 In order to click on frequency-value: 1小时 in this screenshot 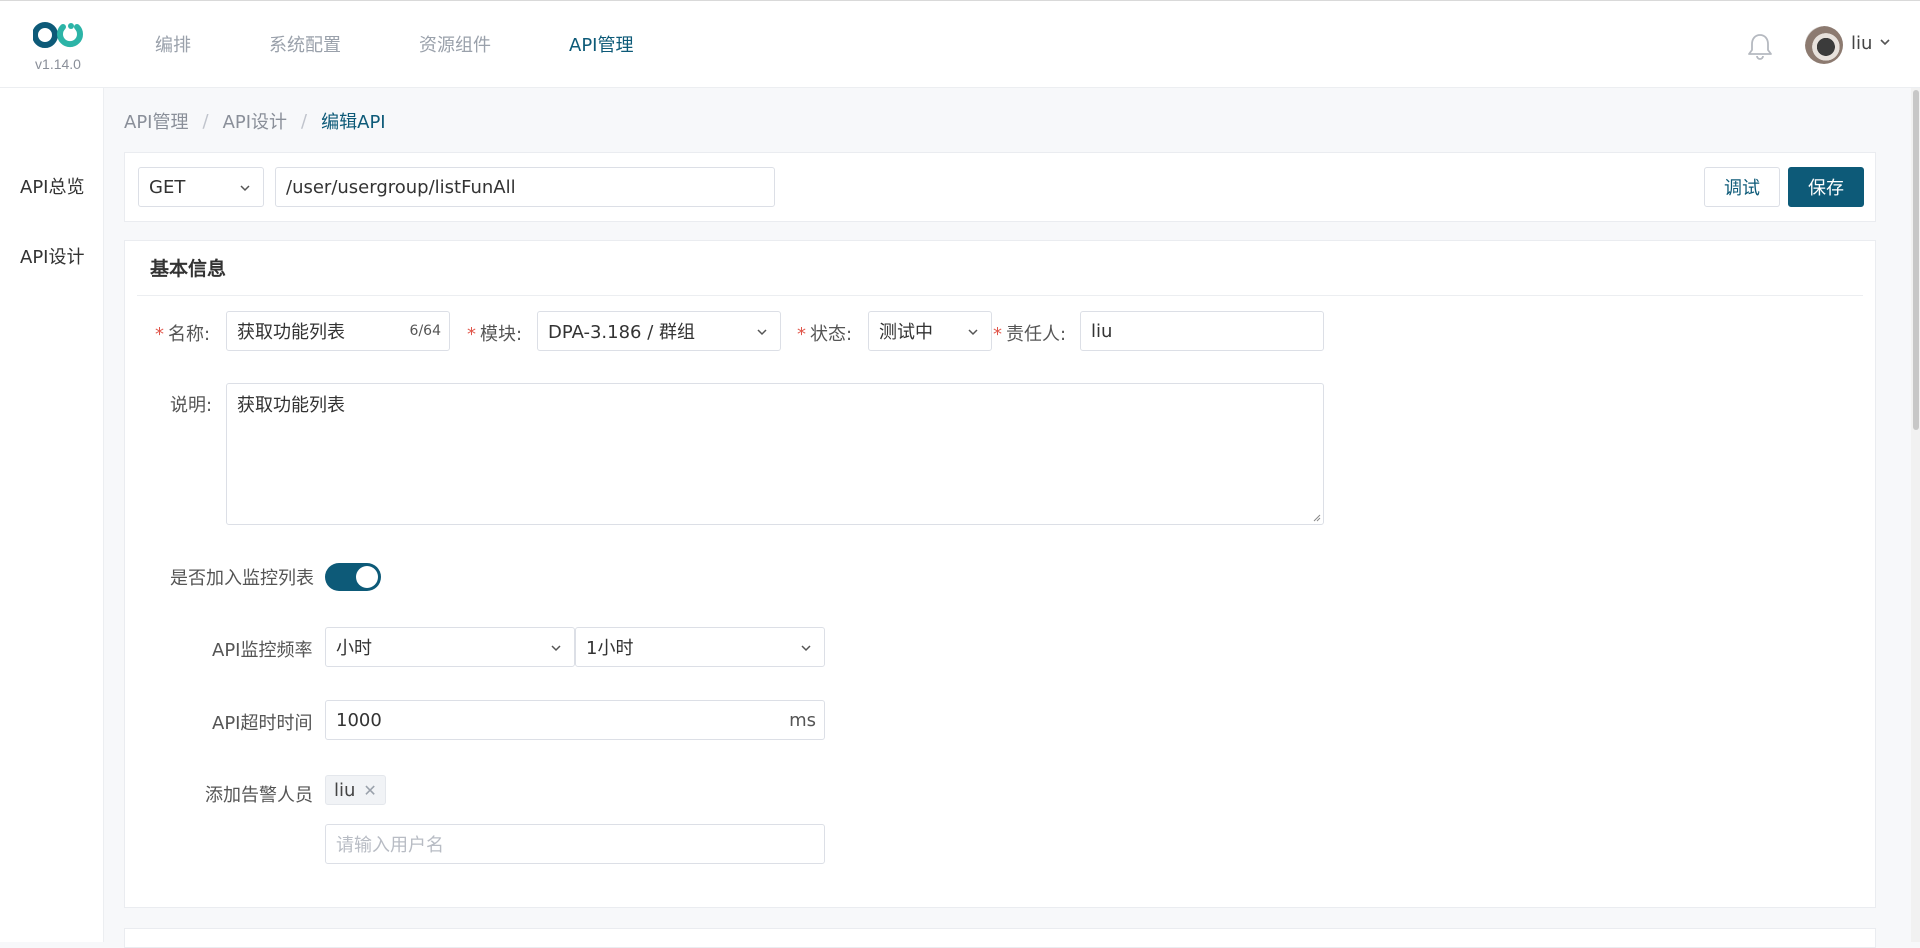, I will do `click(610, 648)`.